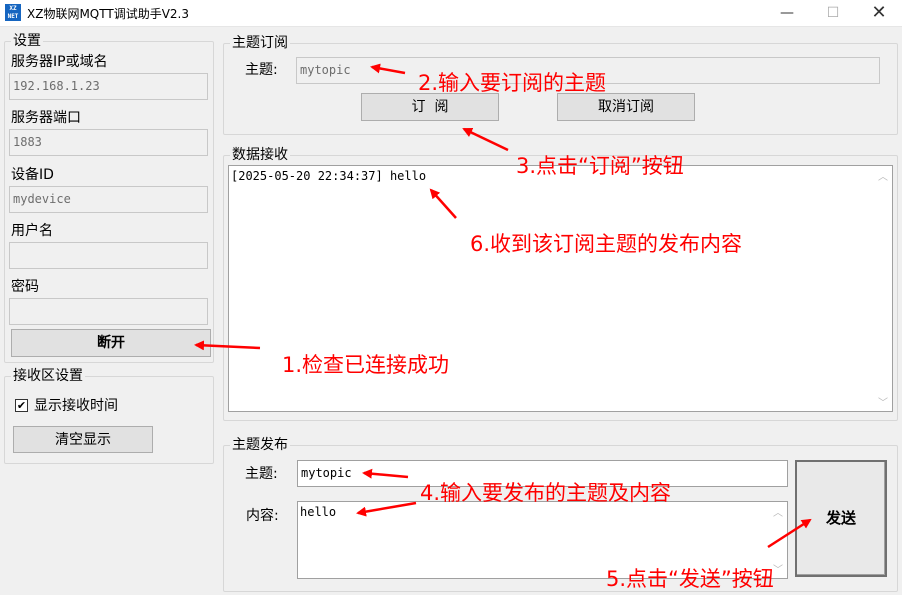 The height and width of the screenshot is (595, 902). Describe the element at coordinates (108, 14) in the screenshot. I see `window-title: XZ物联网MQTT调试助手V2.3` at that location.